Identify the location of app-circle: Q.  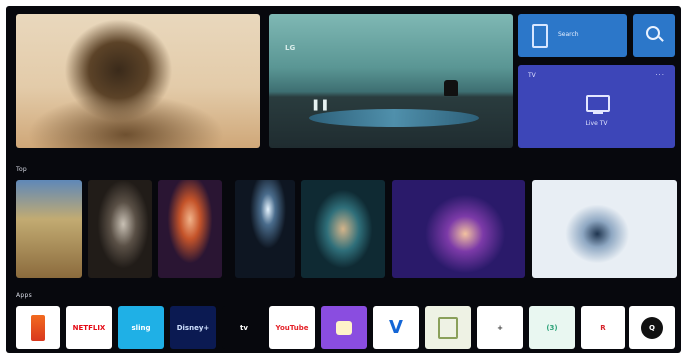
(652, 327).